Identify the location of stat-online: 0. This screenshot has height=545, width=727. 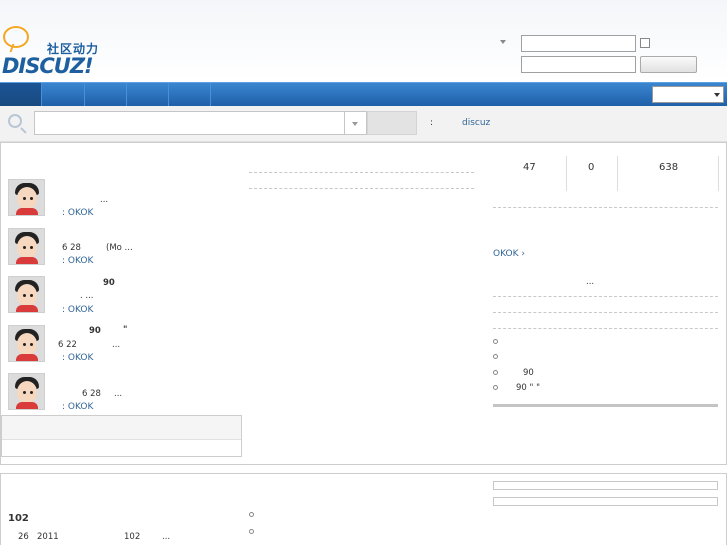
(591, 167).